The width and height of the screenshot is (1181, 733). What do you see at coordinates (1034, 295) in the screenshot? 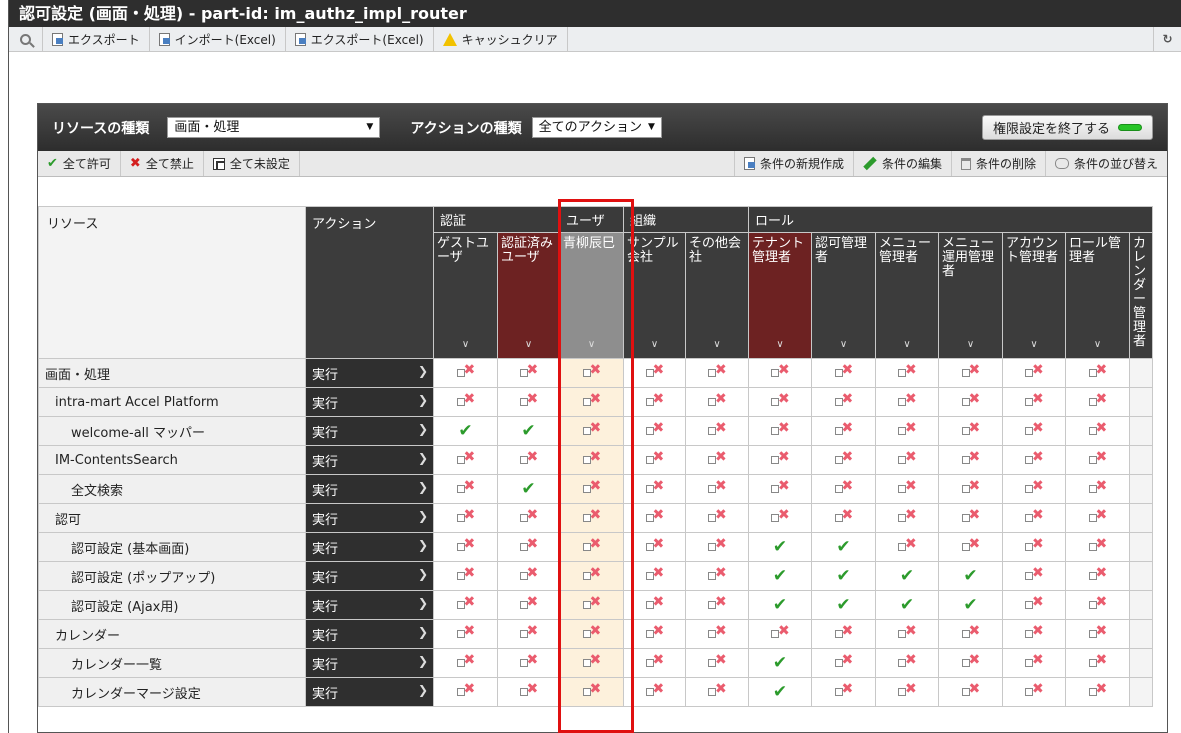
I see `column-header: アカウント管理者 ∨` at bounding box center [1034, 295].